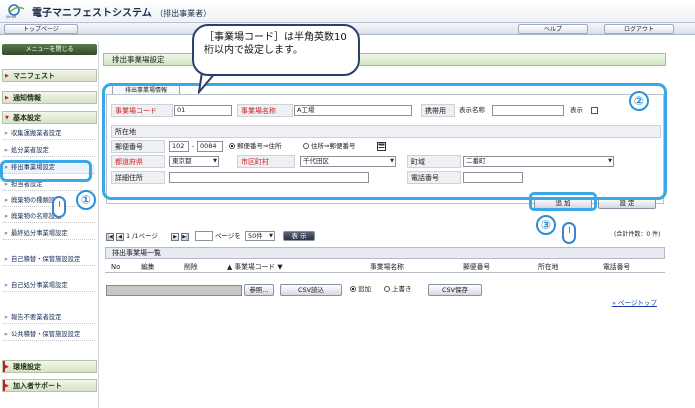  What do you see at coordinates (49, 367) in the screenshot?
I see `sidebar-section-env: 環境設定` at bounding box center [49, 367].